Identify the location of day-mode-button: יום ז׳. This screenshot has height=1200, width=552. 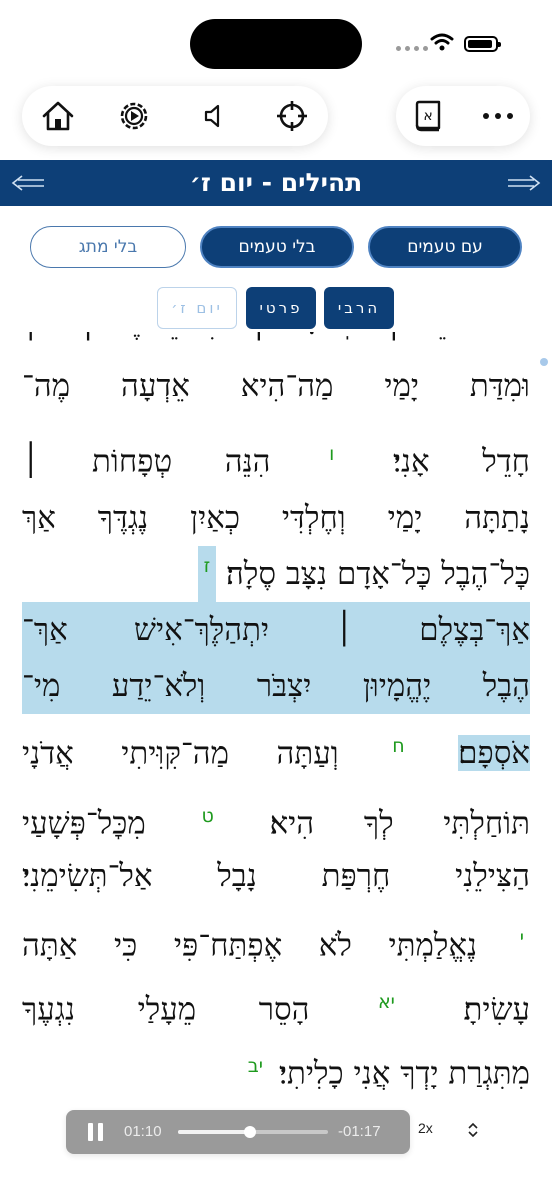
(197, 308).